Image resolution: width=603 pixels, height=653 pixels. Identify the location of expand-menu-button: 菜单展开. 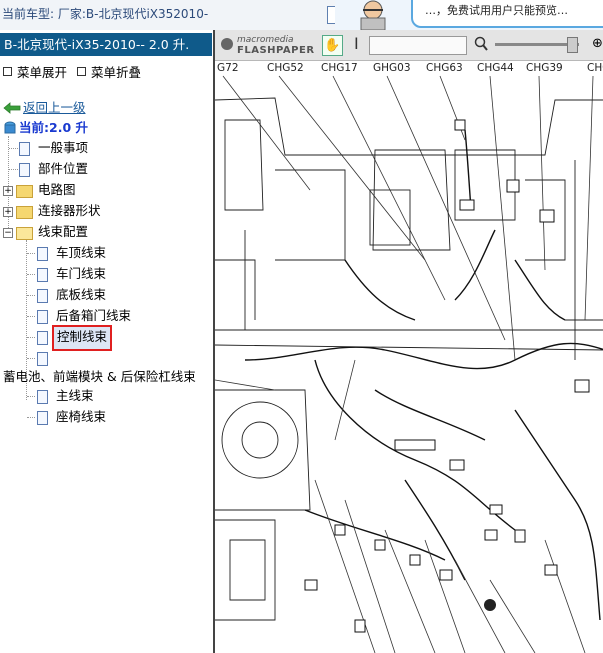
(35, 71).